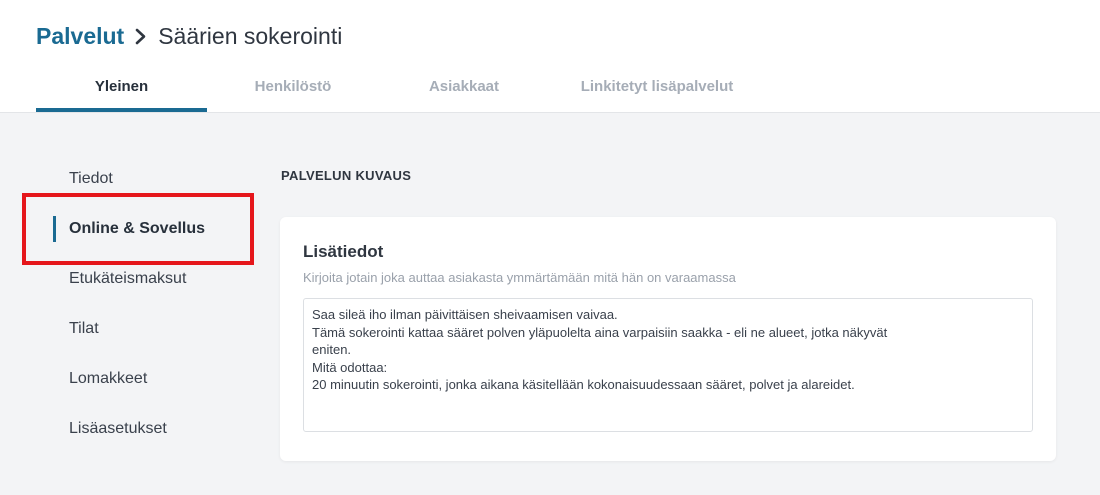 This screenshot has width=1100, height=495. I want to click on page-title: Säärien sokerointi, so click(250, 36).